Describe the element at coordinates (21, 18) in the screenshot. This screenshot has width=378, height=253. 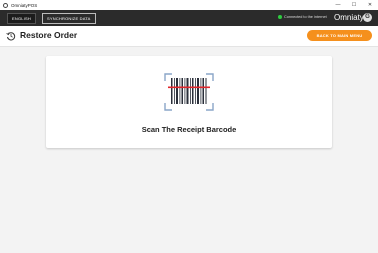
I see `language-button: ENGLISH` at that location.